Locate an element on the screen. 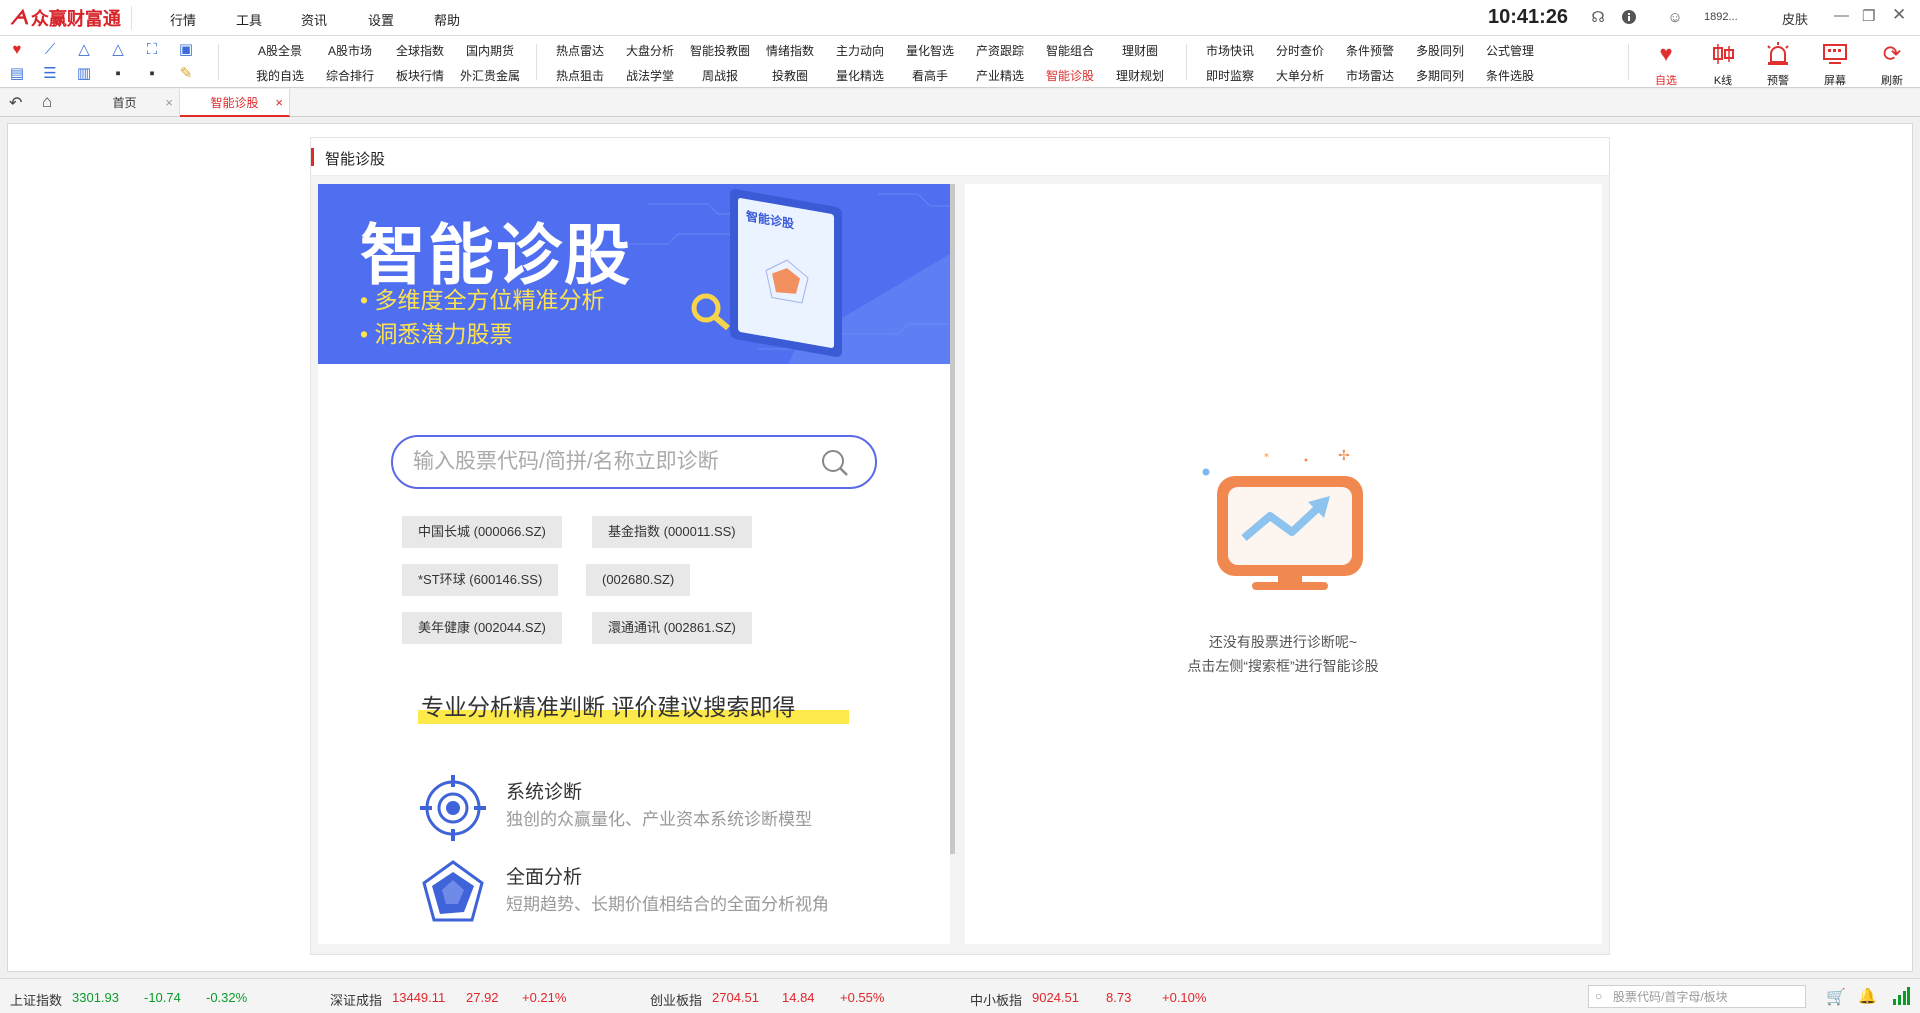  quick-search-box: ○ is located at coordinates (1697, 996).